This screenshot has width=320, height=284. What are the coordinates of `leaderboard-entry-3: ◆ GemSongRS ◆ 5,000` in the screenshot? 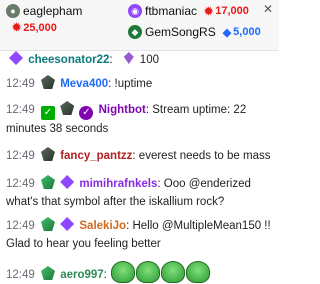 It's located at (194, 32).